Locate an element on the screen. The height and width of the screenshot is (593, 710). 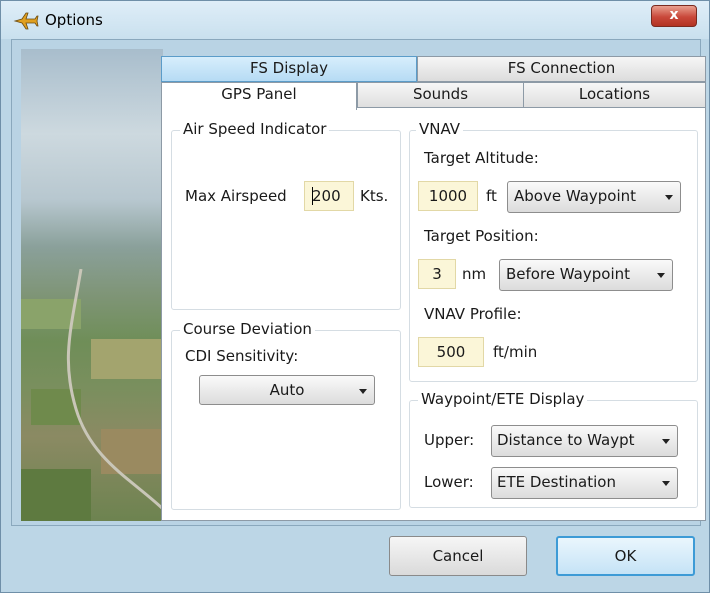
upper-value: Distance to Waypt is located at coordinates (566, 440).